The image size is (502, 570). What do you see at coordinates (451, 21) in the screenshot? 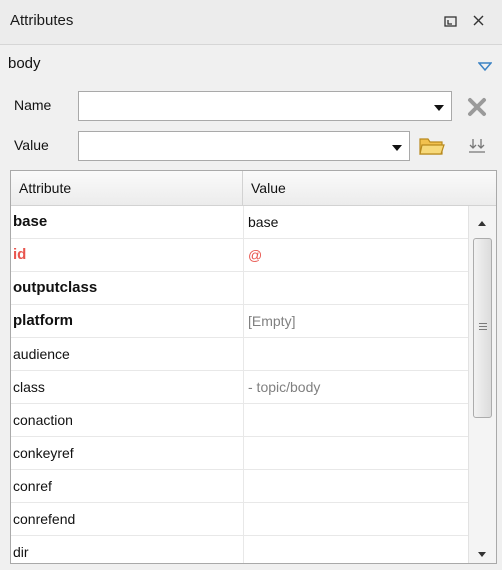
I see `restore-icon` at bounding box center [451, 21].